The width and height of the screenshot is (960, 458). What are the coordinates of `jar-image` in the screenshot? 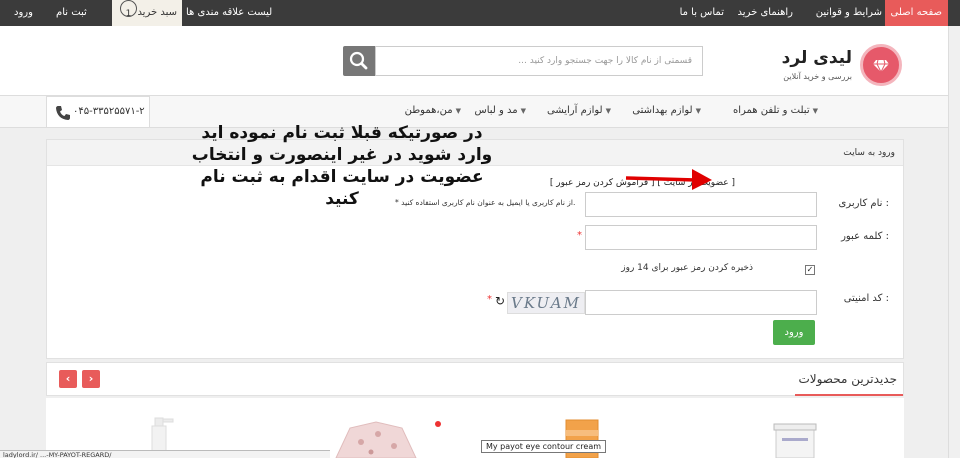 It's located at (795, 440).